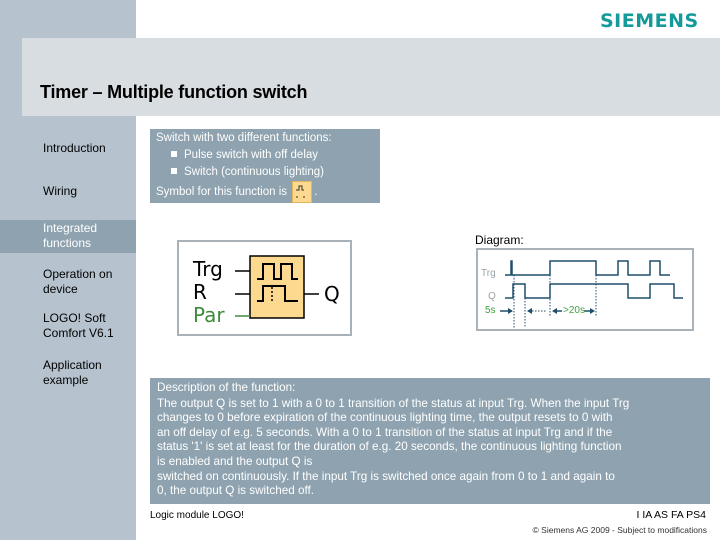 The height and width of the screenshot is (540, 720). What do you see at coordinates (254, 172) in the screenshot?
I see `bullet-text: Switch (continuous lighting)` at bounding box center [254, 172].